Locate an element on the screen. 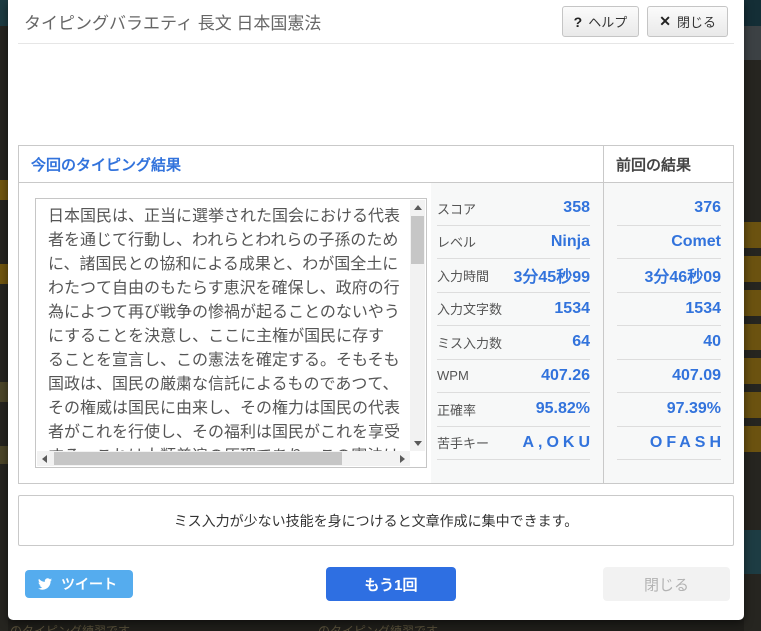 The image size is (761, 631). horizontal-scrollbar is located at coordinates (223, 458).